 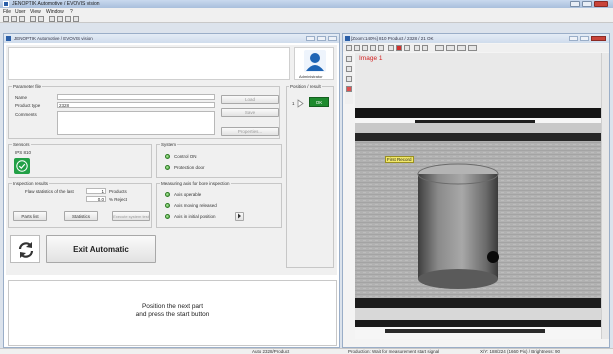 I want to click on protection-door-led, so click(x=167, y=167).